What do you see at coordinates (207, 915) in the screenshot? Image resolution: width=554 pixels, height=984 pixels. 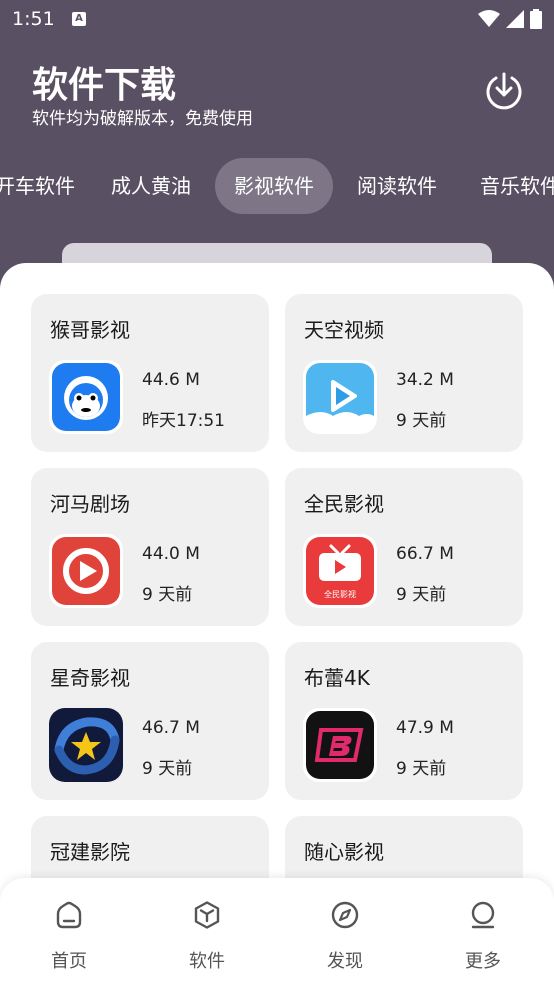 I see `box-icon` at bounding box center [207, 915].